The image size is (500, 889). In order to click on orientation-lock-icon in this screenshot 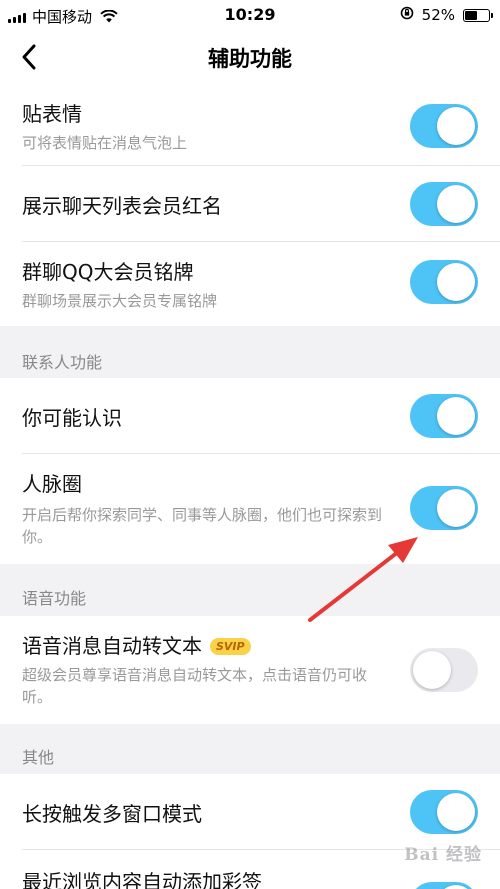, I will do `click(407, 15)`.